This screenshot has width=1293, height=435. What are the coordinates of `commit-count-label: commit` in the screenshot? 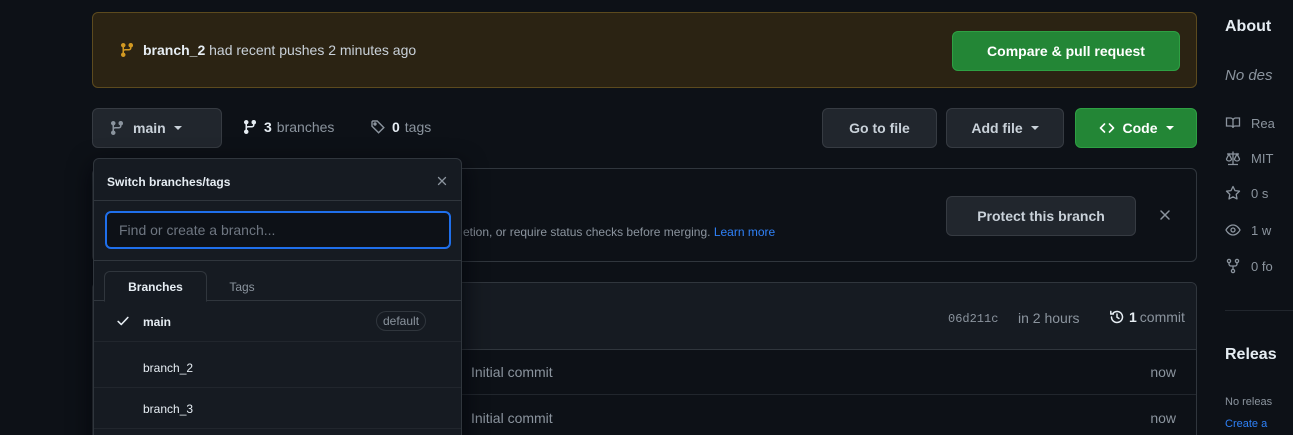 It's located at (1162, 317).